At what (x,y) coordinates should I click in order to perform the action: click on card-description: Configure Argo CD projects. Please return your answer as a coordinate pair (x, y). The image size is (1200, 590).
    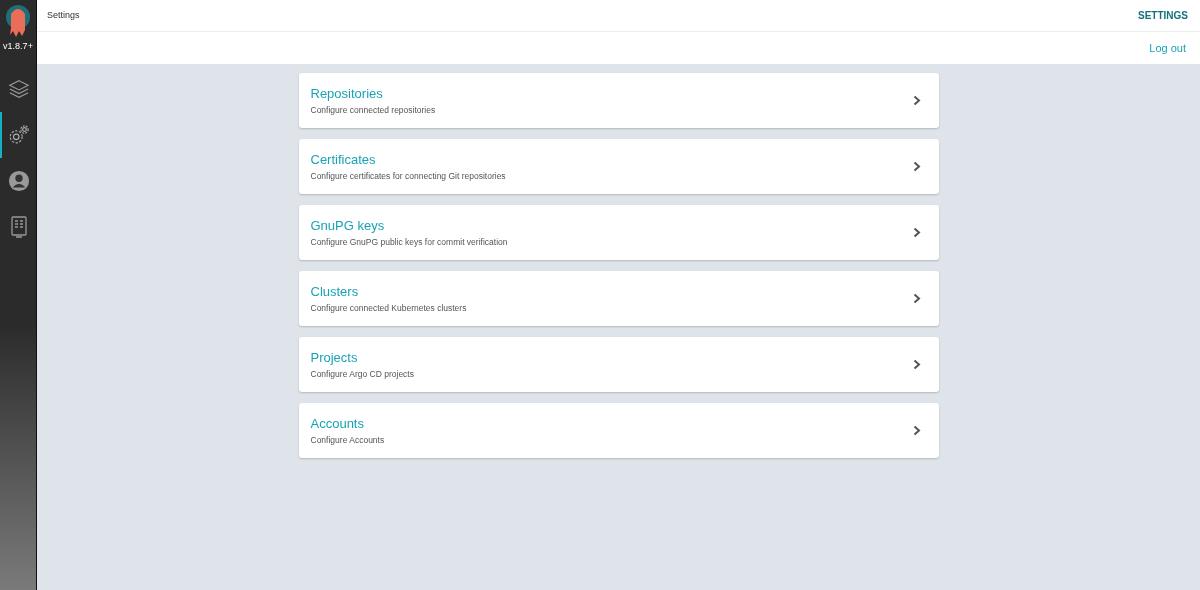
    Looking at the image, I should click on (362, 374).